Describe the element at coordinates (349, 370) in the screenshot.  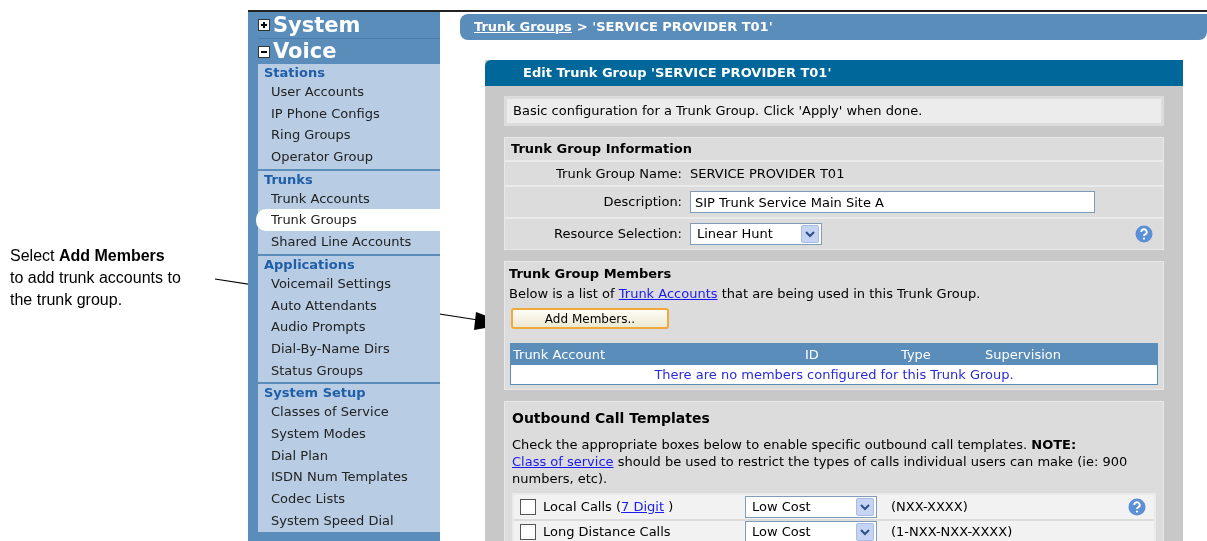
I see `sidebar-item: Status Groups` at that location.